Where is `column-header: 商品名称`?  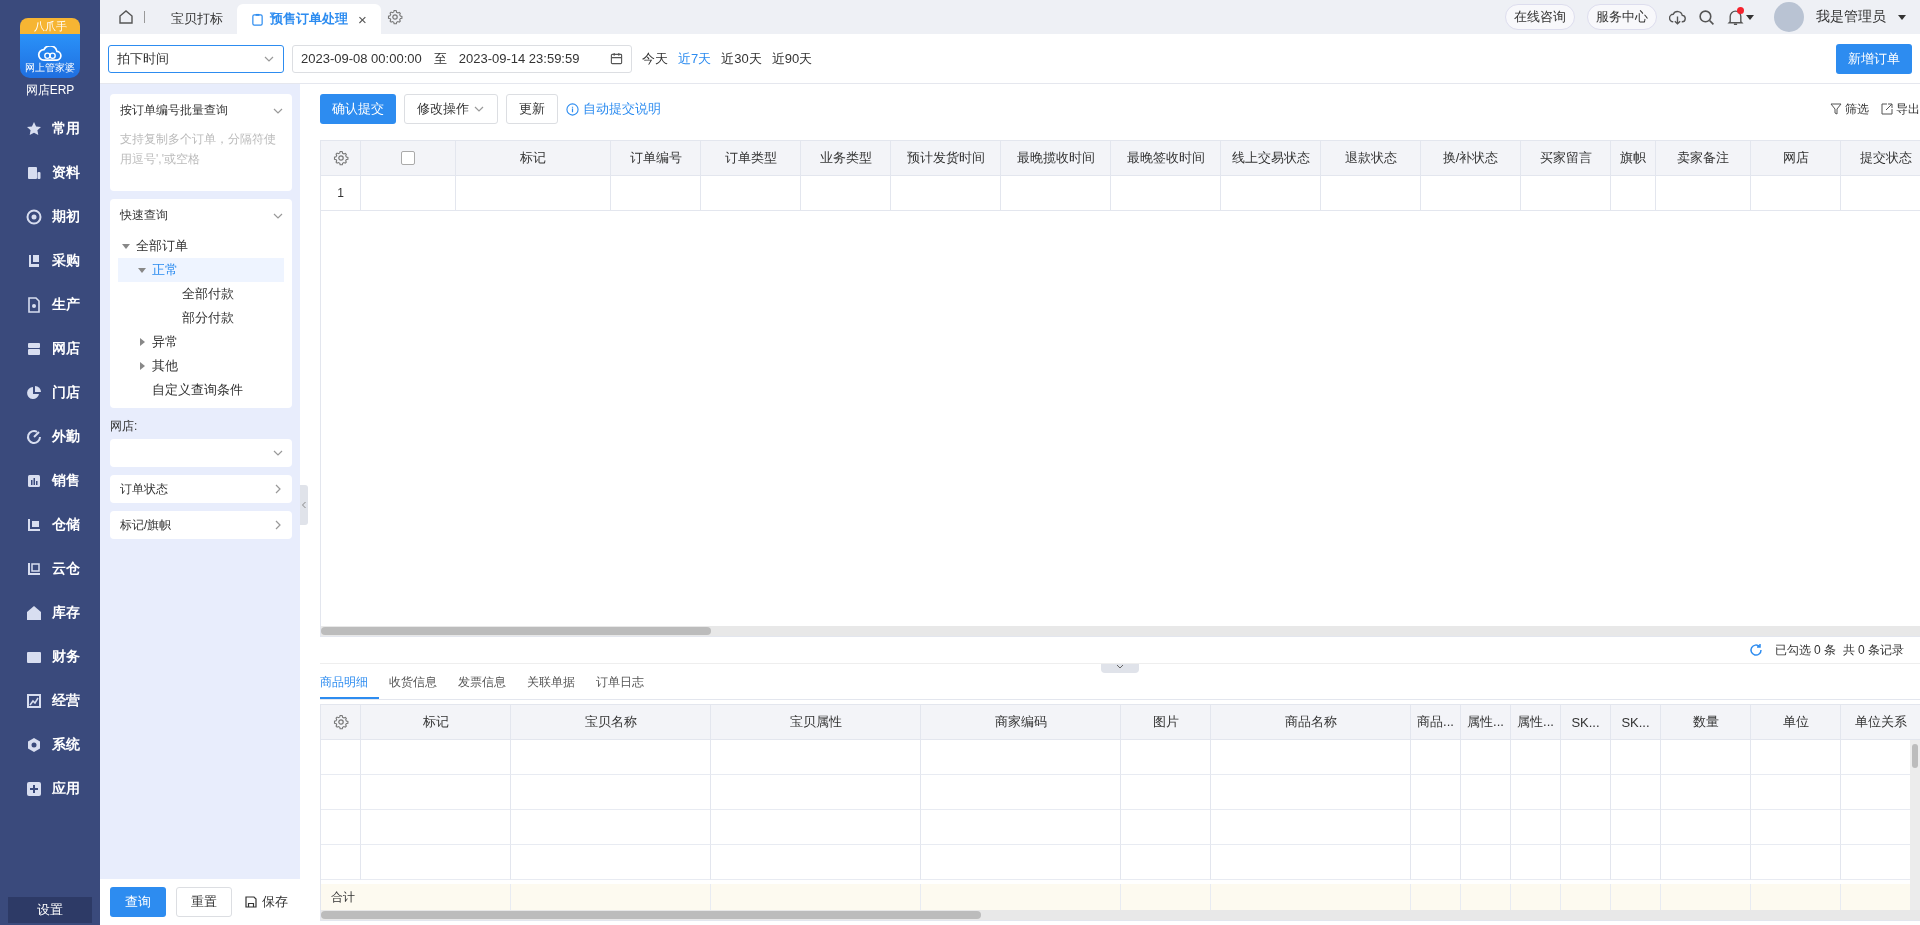 column-header: 商品名称 is located at coordinates (1311, 722).